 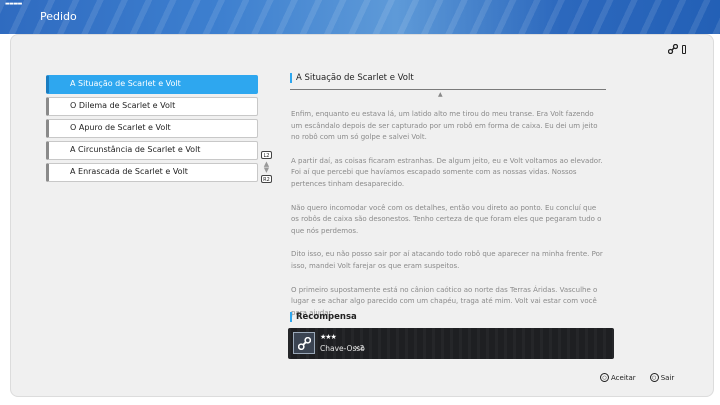 I want to click on accept-button: ○ Aceitar, so click(x=618, y=377).